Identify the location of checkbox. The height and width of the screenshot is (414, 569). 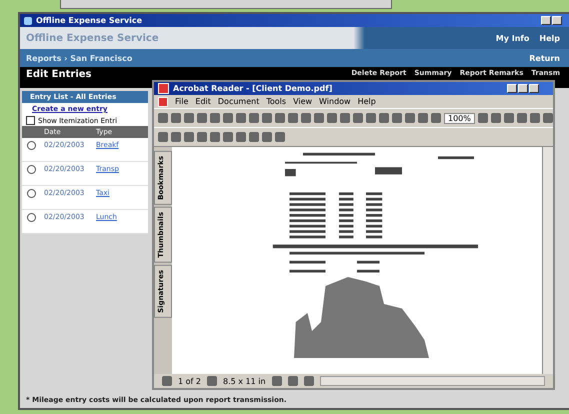
(30, 120).